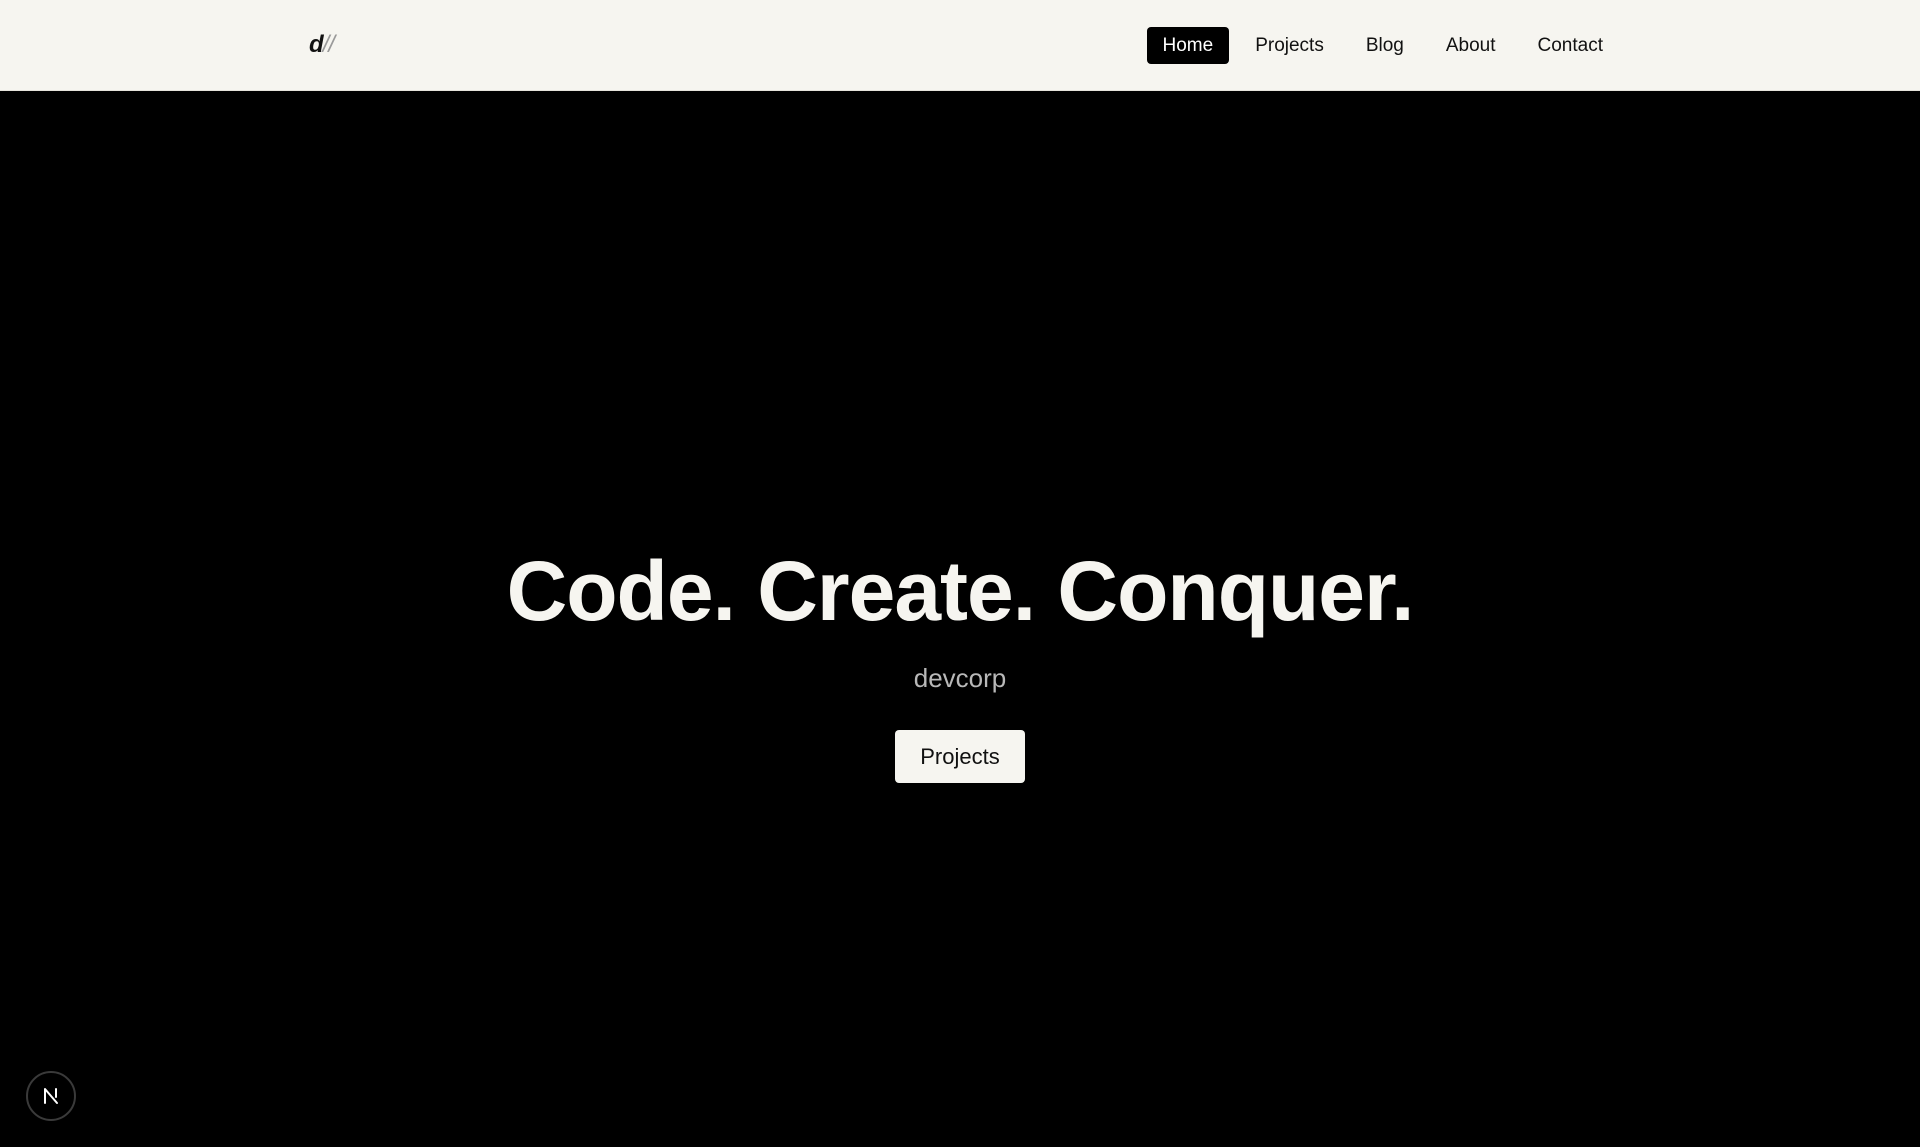 The image size is (1920, 1147). I want to click on nextjs-dev-badge, so click(51, 1096).